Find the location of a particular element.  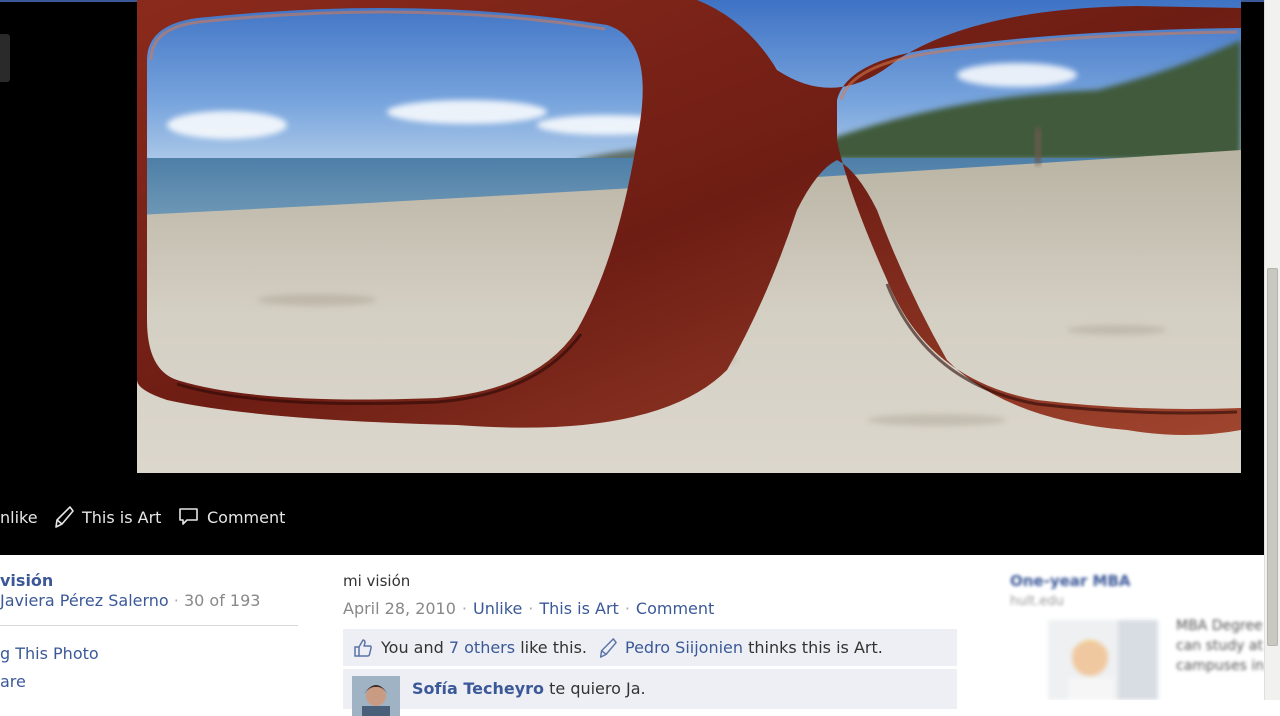

avatar is located at coordinates (376, 696).